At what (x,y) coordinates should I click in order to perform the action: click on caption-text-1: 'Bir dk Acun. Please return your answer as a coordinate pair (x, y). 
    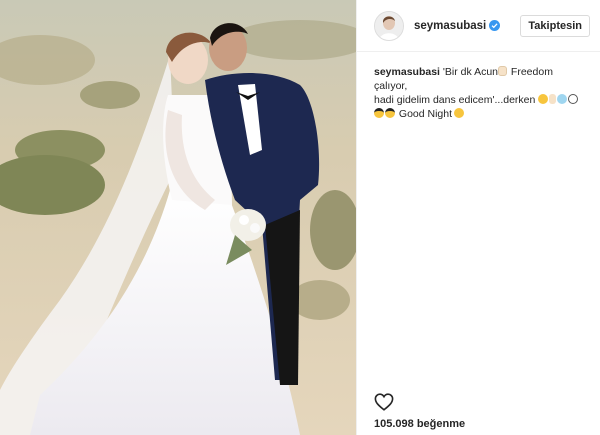
    Looking at the image, I should click on (470, 72).